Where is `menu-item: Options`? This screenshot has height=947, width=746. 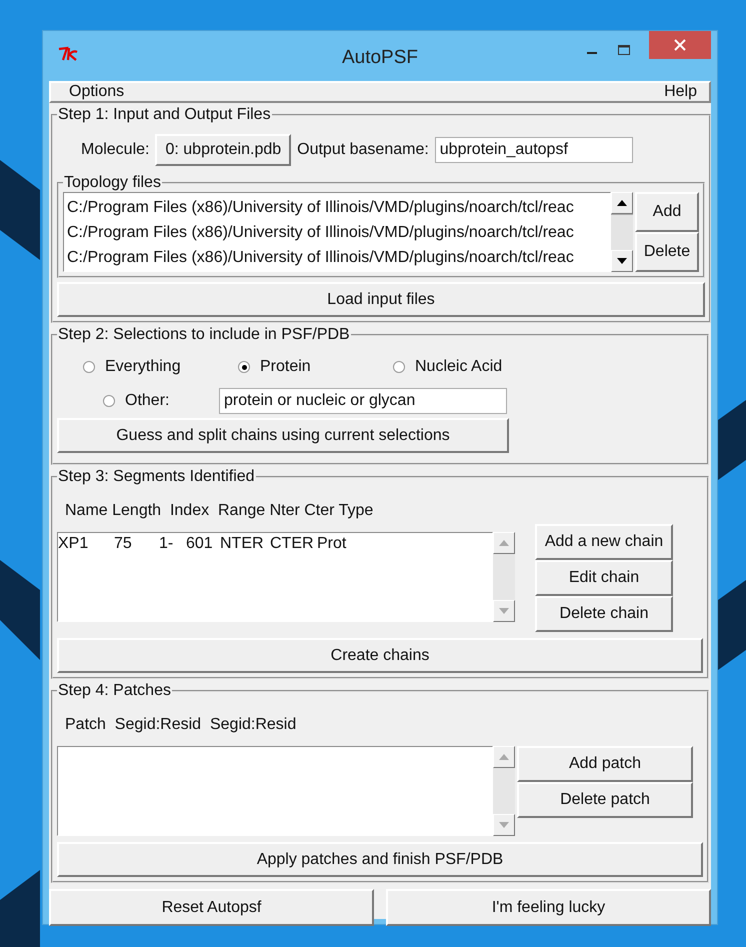
menu-item: Options is located at coordinates (96, 92).